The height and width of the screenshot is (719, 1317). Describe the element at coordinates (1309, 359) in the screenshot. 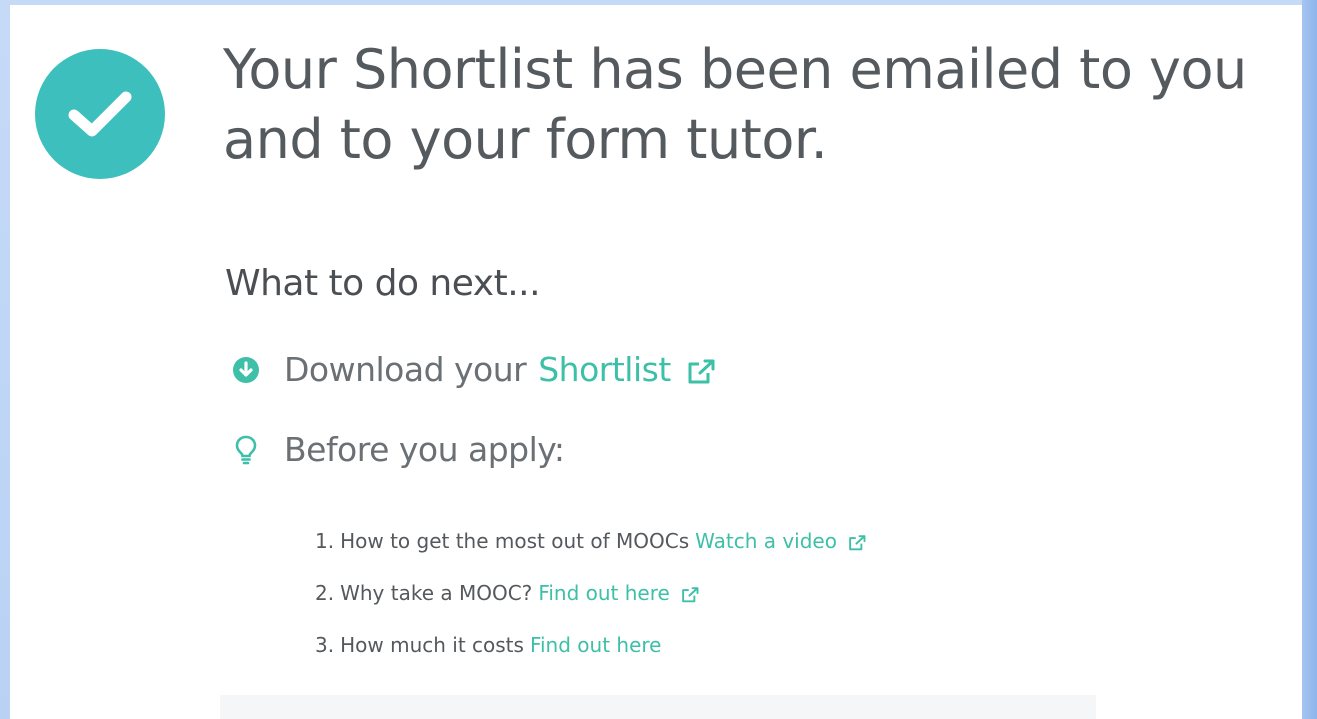

I see `window-frame-edge` at that location.